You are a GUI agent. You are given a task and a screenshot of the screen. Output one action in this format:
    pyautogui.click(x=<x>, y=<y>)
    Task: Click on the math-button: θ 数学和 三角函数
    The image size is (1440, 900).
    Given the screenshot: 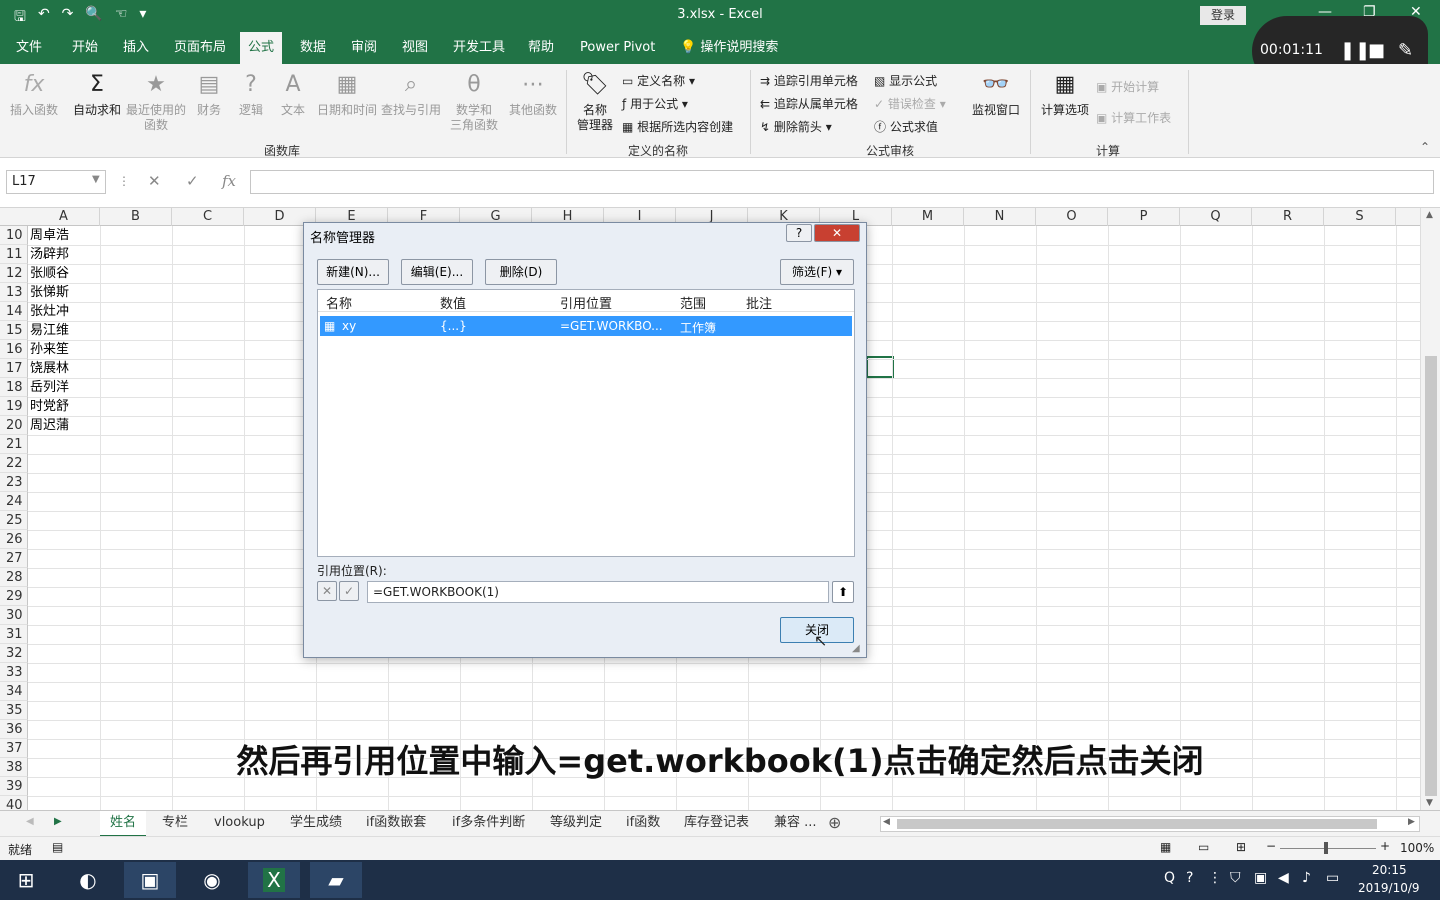 What is the action you would take?
    pyautogui.click(x=474, y=101)
    